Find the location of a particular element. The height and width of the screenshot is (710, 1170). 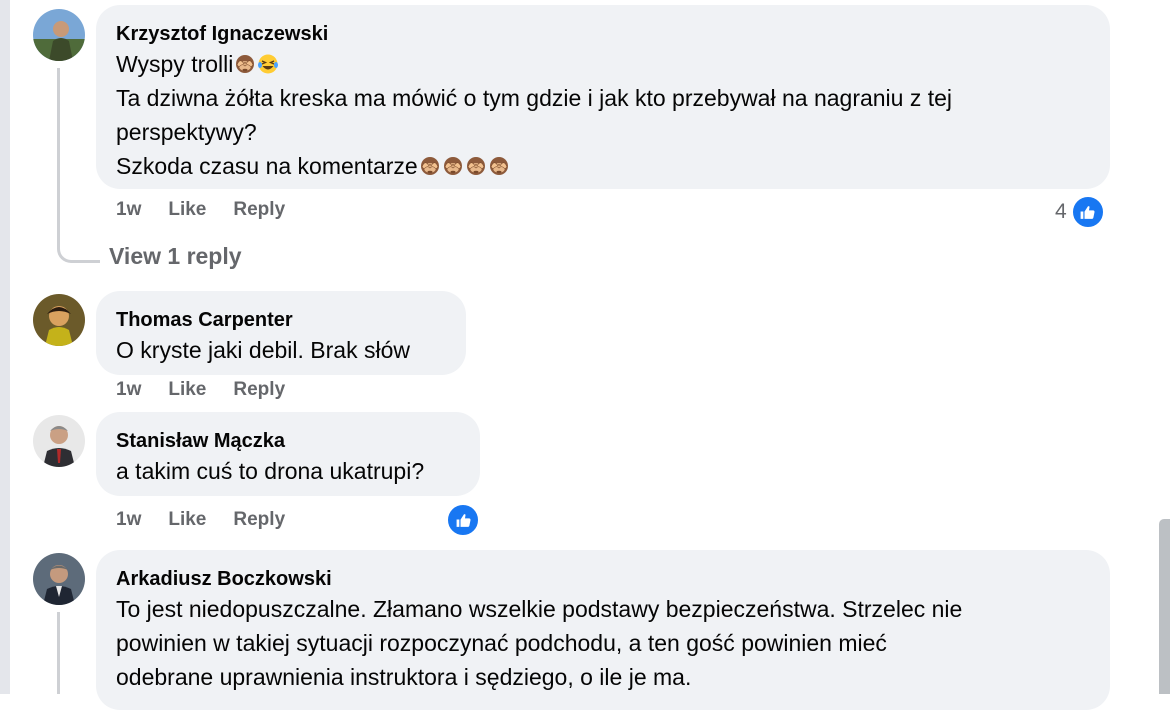

reaction-summary: 4 is located at coordinates (1080, 212).